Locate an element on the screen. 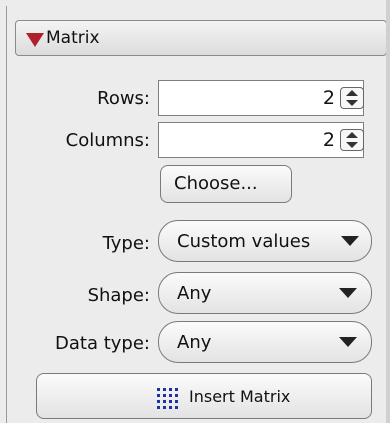 The image size is (390, 423). matrix-grid-icon is located at coordinates (168, 399).